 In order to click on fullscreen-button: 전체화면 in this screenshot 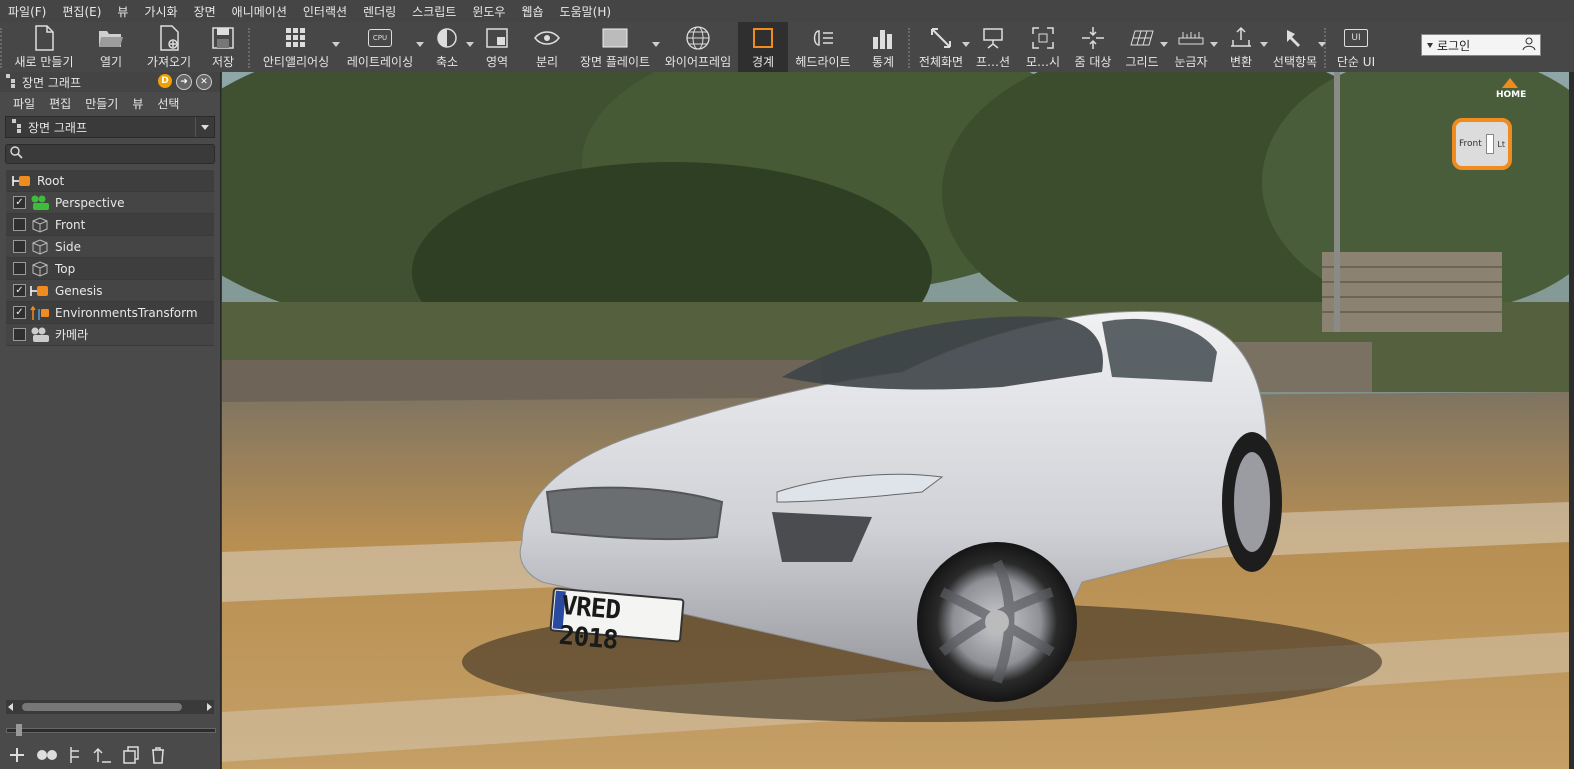, I will do `click(942, 47)`.